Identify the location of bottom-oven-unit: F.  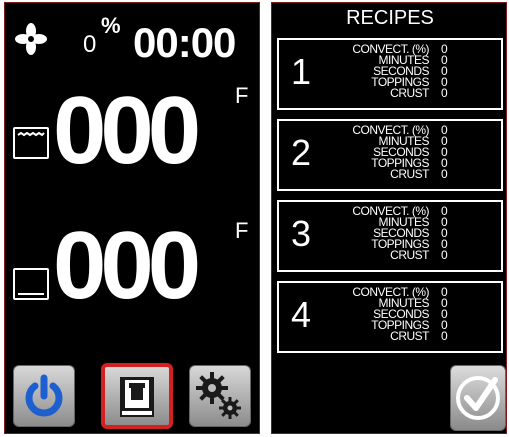
(242, 230).